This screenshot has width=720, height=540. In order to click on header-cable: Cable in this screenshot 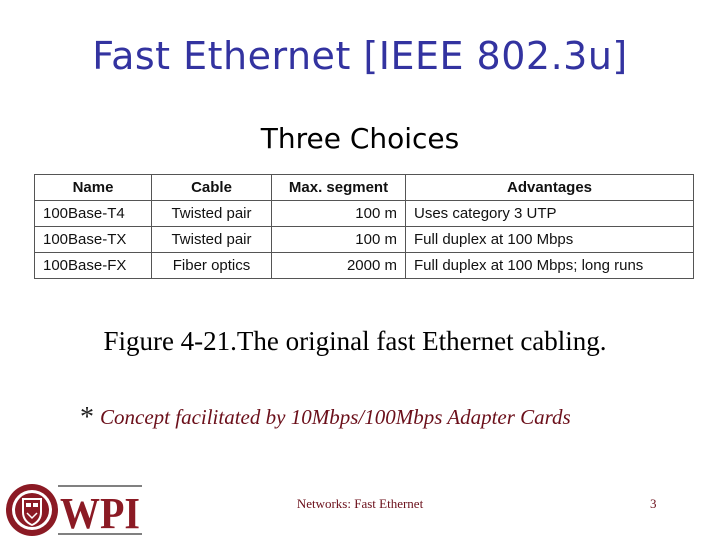, I will do `click(211, 187)`.